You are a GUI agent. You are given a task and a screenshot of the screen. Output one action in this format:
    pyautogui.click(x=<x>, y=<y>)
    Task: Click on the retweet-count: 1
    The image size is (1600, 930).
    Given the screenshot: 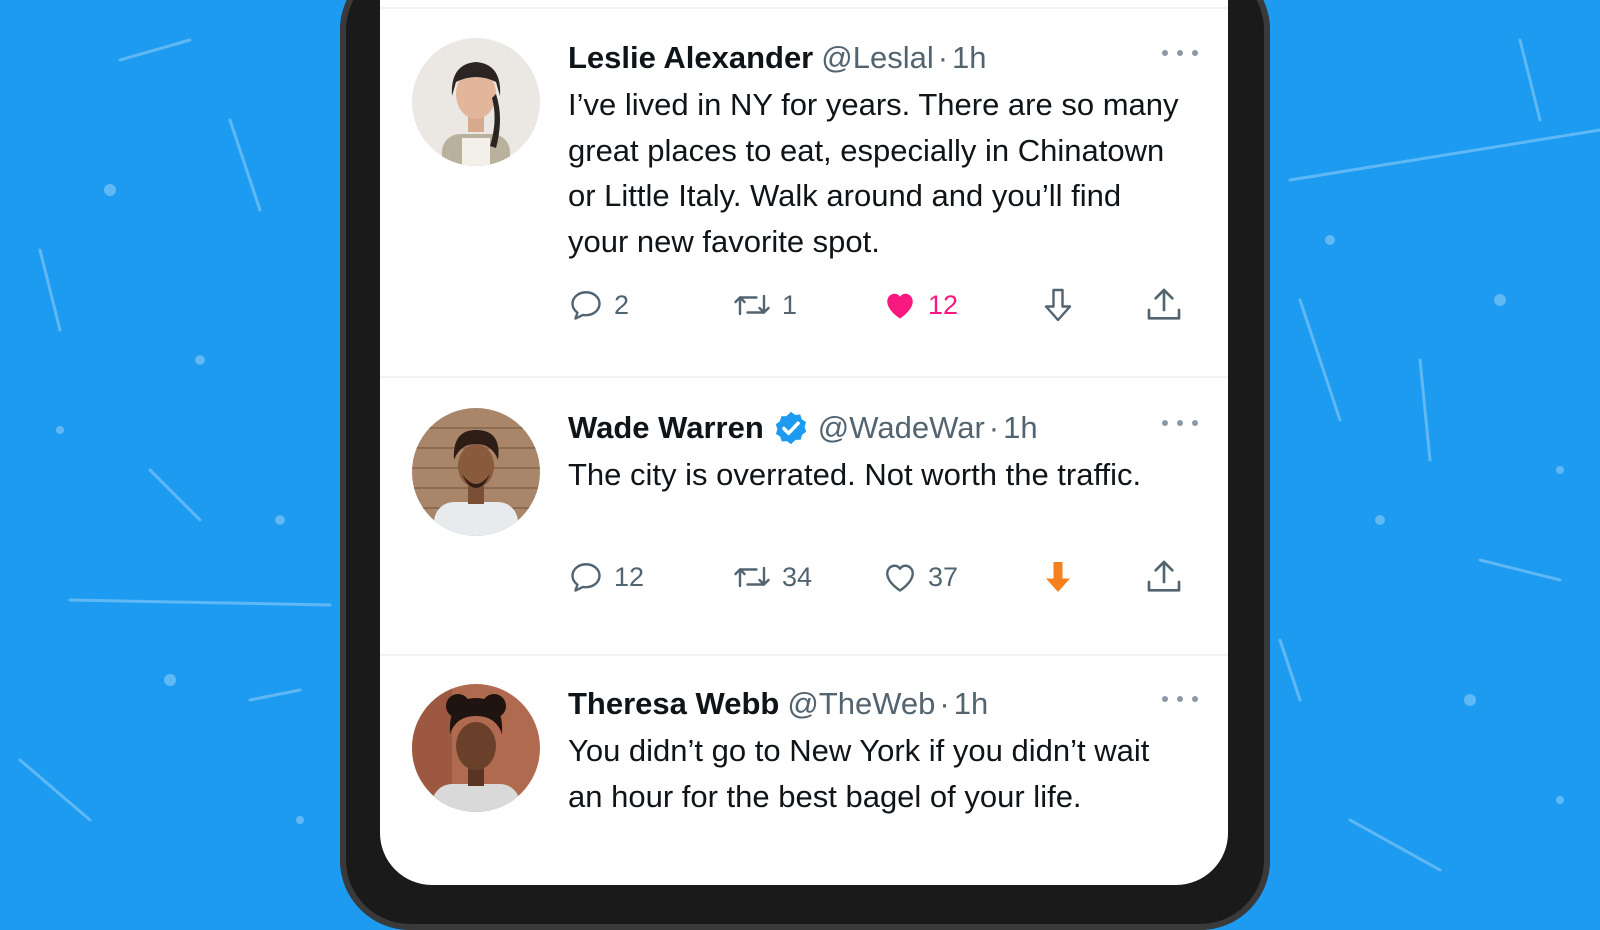 What is the action you would take?
    pyautogui.click(x=790, y=304)
    